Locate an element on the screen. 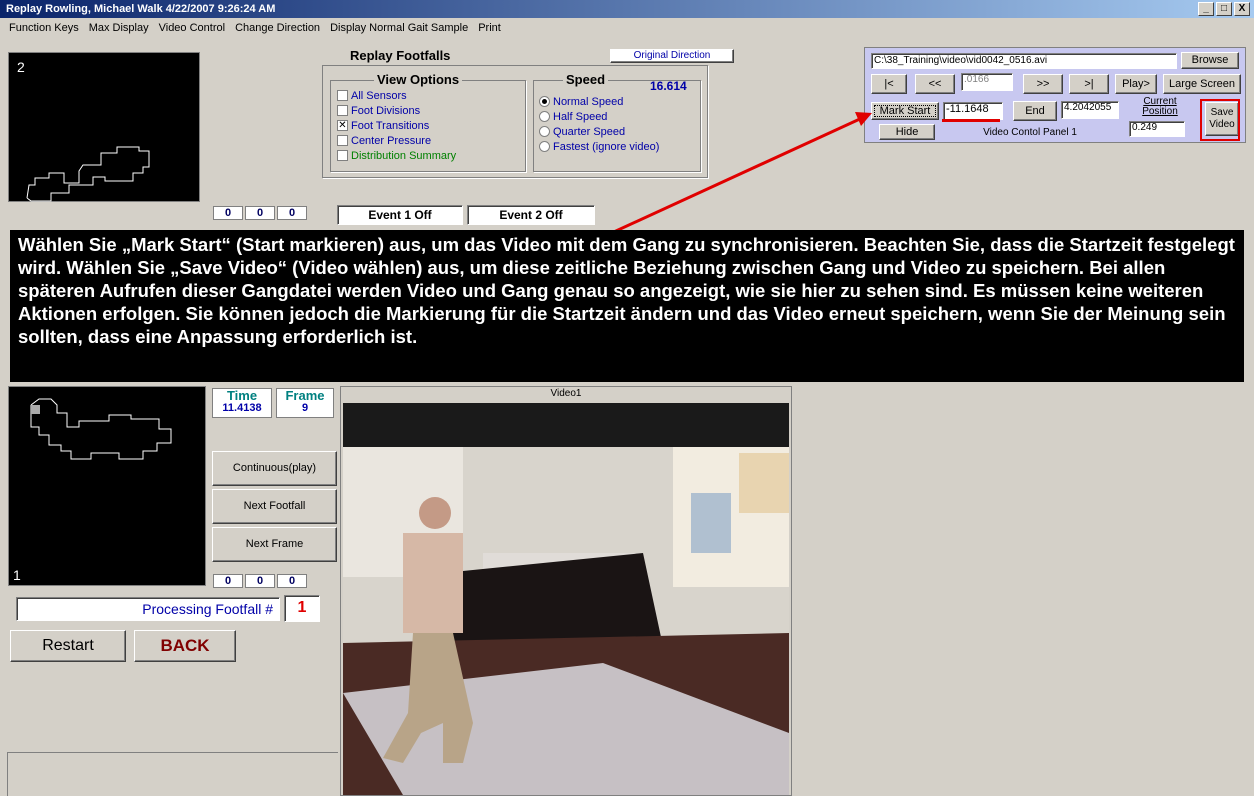  next-frame-button: Next Frame is located at coordinates (274, 544).